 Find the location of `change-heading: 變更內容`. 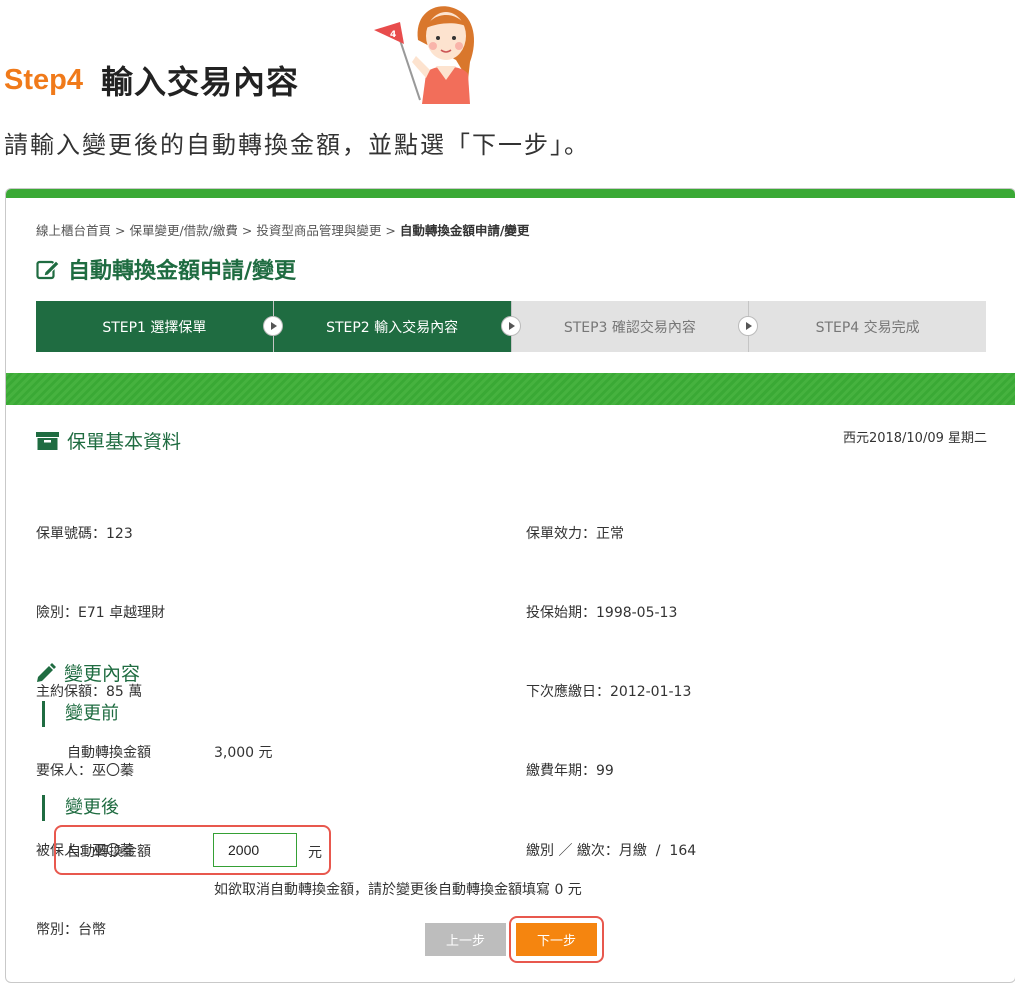

change-heading: 變更內容 is located at coordinates (88, 672).